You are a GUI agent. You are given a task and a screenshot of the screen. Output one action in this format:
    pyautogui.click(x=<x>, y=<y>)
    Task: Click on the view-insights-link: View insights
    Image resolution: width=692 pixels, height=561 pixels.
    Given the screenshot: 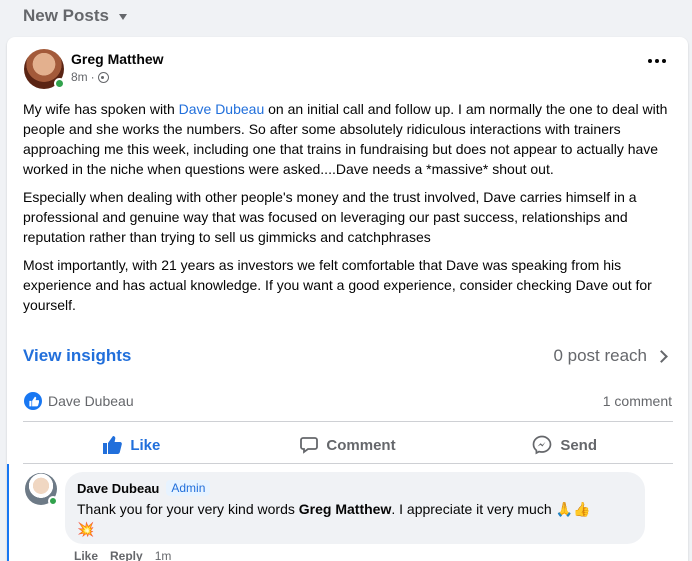 What is the action you would take?
    pyautogui.click(x=77, y=356)
    